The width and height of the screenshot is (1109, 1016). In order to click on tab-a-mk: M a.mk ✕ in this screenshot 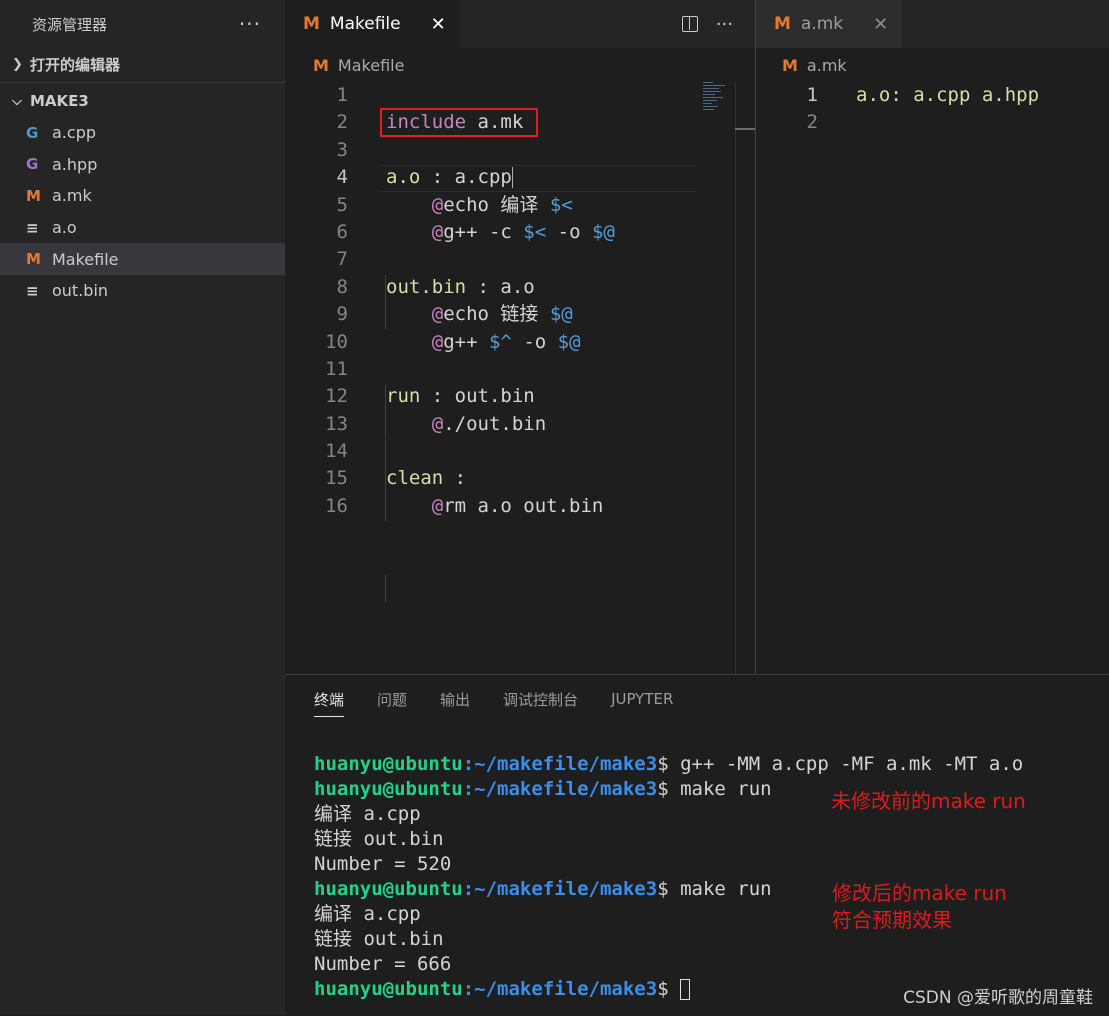, I will do `click(829, 24)`.